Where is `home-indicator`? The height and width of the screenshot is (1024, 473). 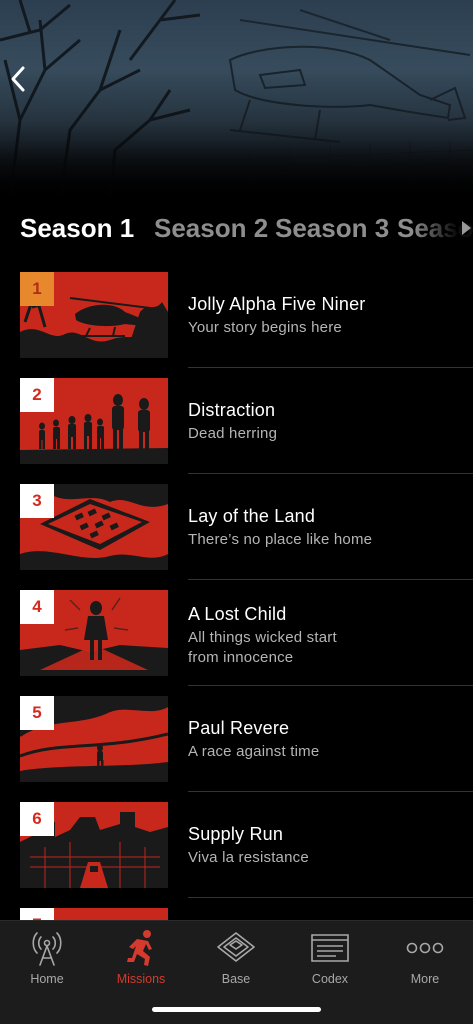
home-indicator is located at coordinates (236, 1009).